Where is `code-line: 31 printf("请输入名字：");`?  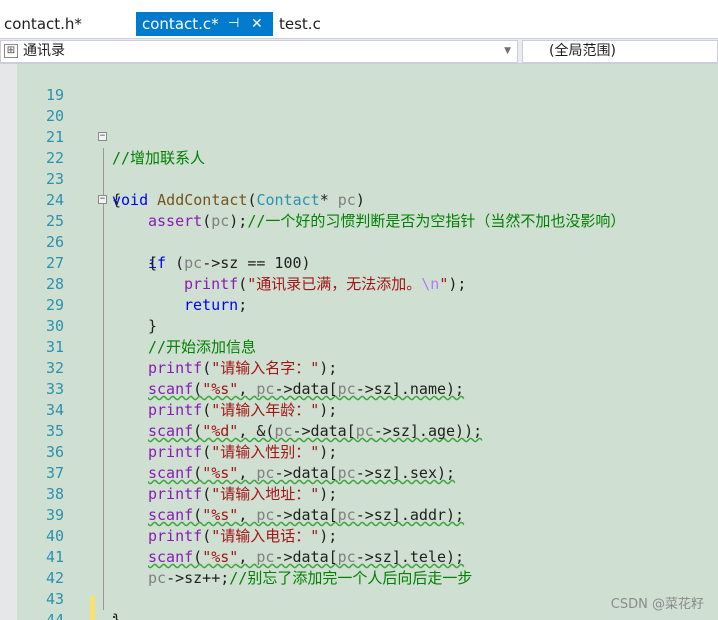
code-line: 31 printf("请输入名字："); is located at coordinates (359, 346).